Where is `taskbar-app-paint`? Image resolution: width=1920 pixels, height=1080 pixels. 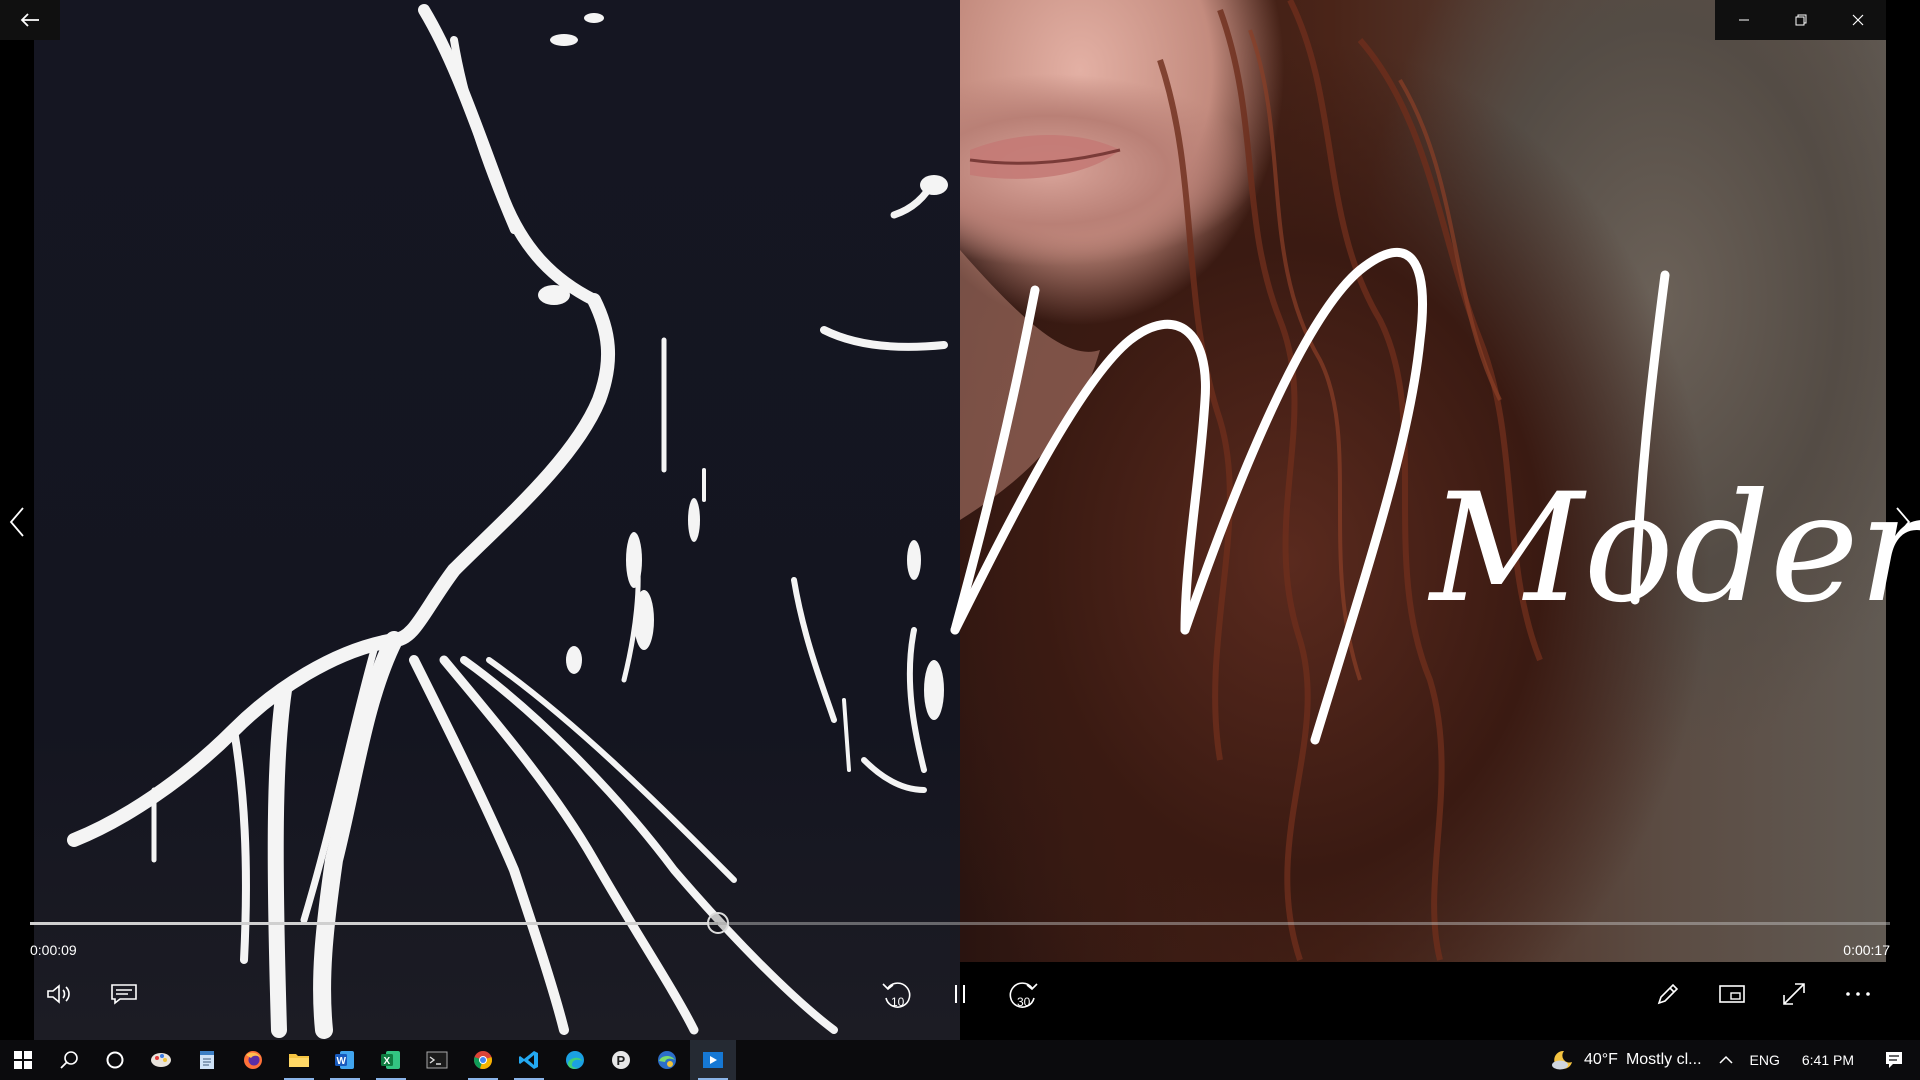 taskbar-app-paint is located at coordinates (161, 1060).